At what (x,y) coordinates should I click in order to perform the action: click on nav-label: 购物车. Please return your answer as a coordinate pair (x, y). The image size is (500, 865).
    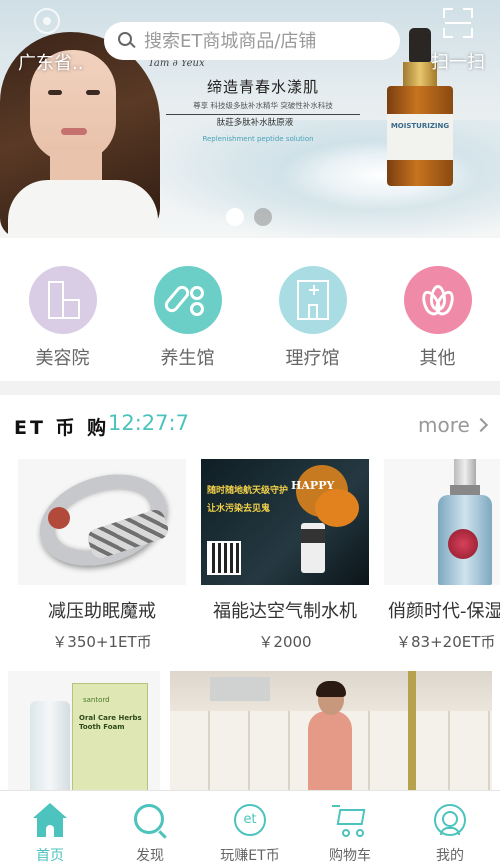
    Looking at the image, I should click on (350, 856).